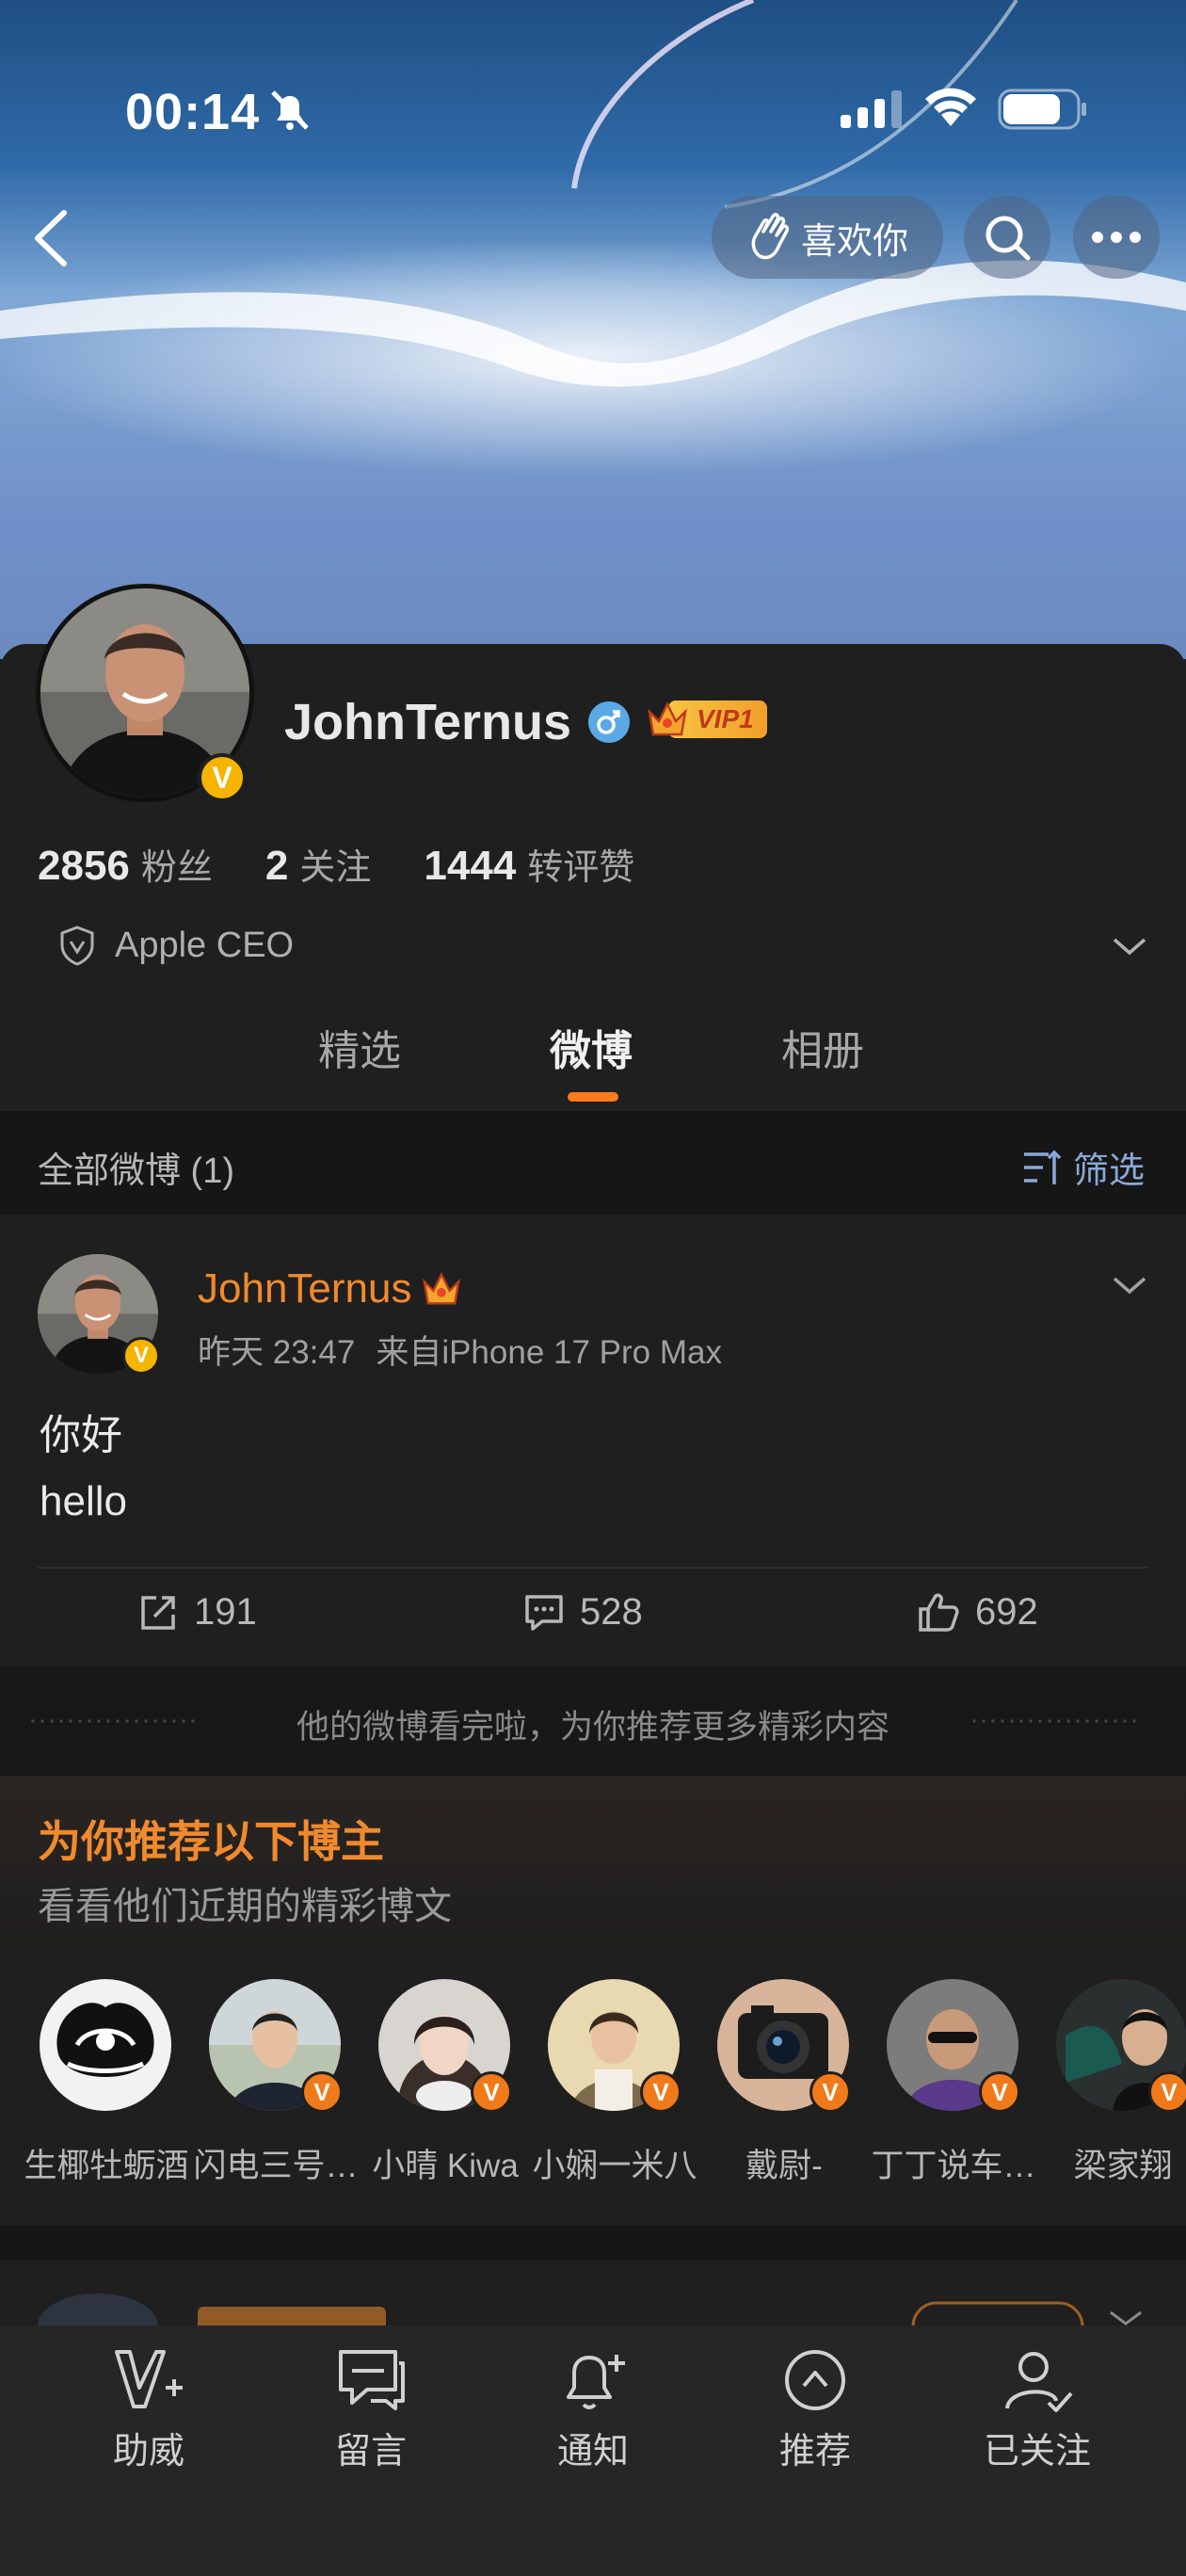 This screenshot has height=2576, width=1186. Describe the element at coordinates (51, 238) in the screenshot. I see `back-icon` at that location.